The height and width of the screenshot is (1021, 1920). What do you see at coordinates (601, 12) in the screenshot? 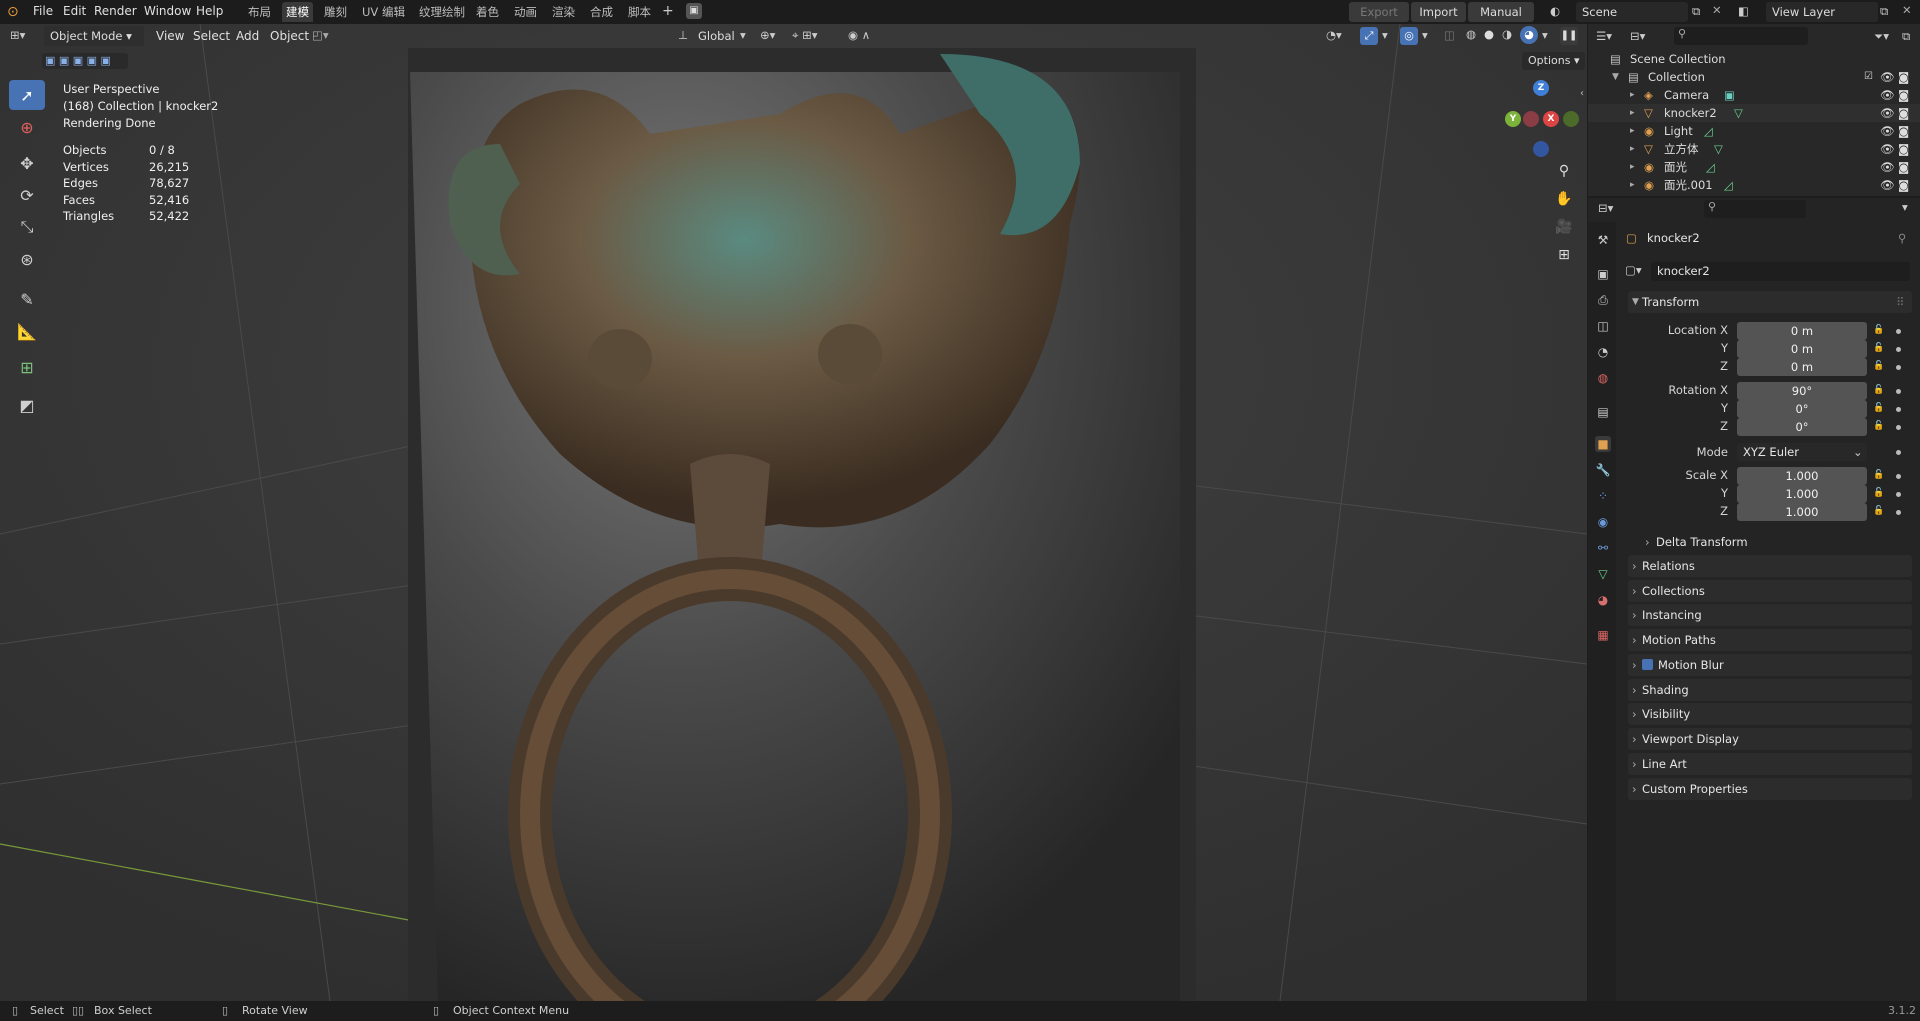
I see `tab-compositing: 合成` at bounding box center [601, 12].